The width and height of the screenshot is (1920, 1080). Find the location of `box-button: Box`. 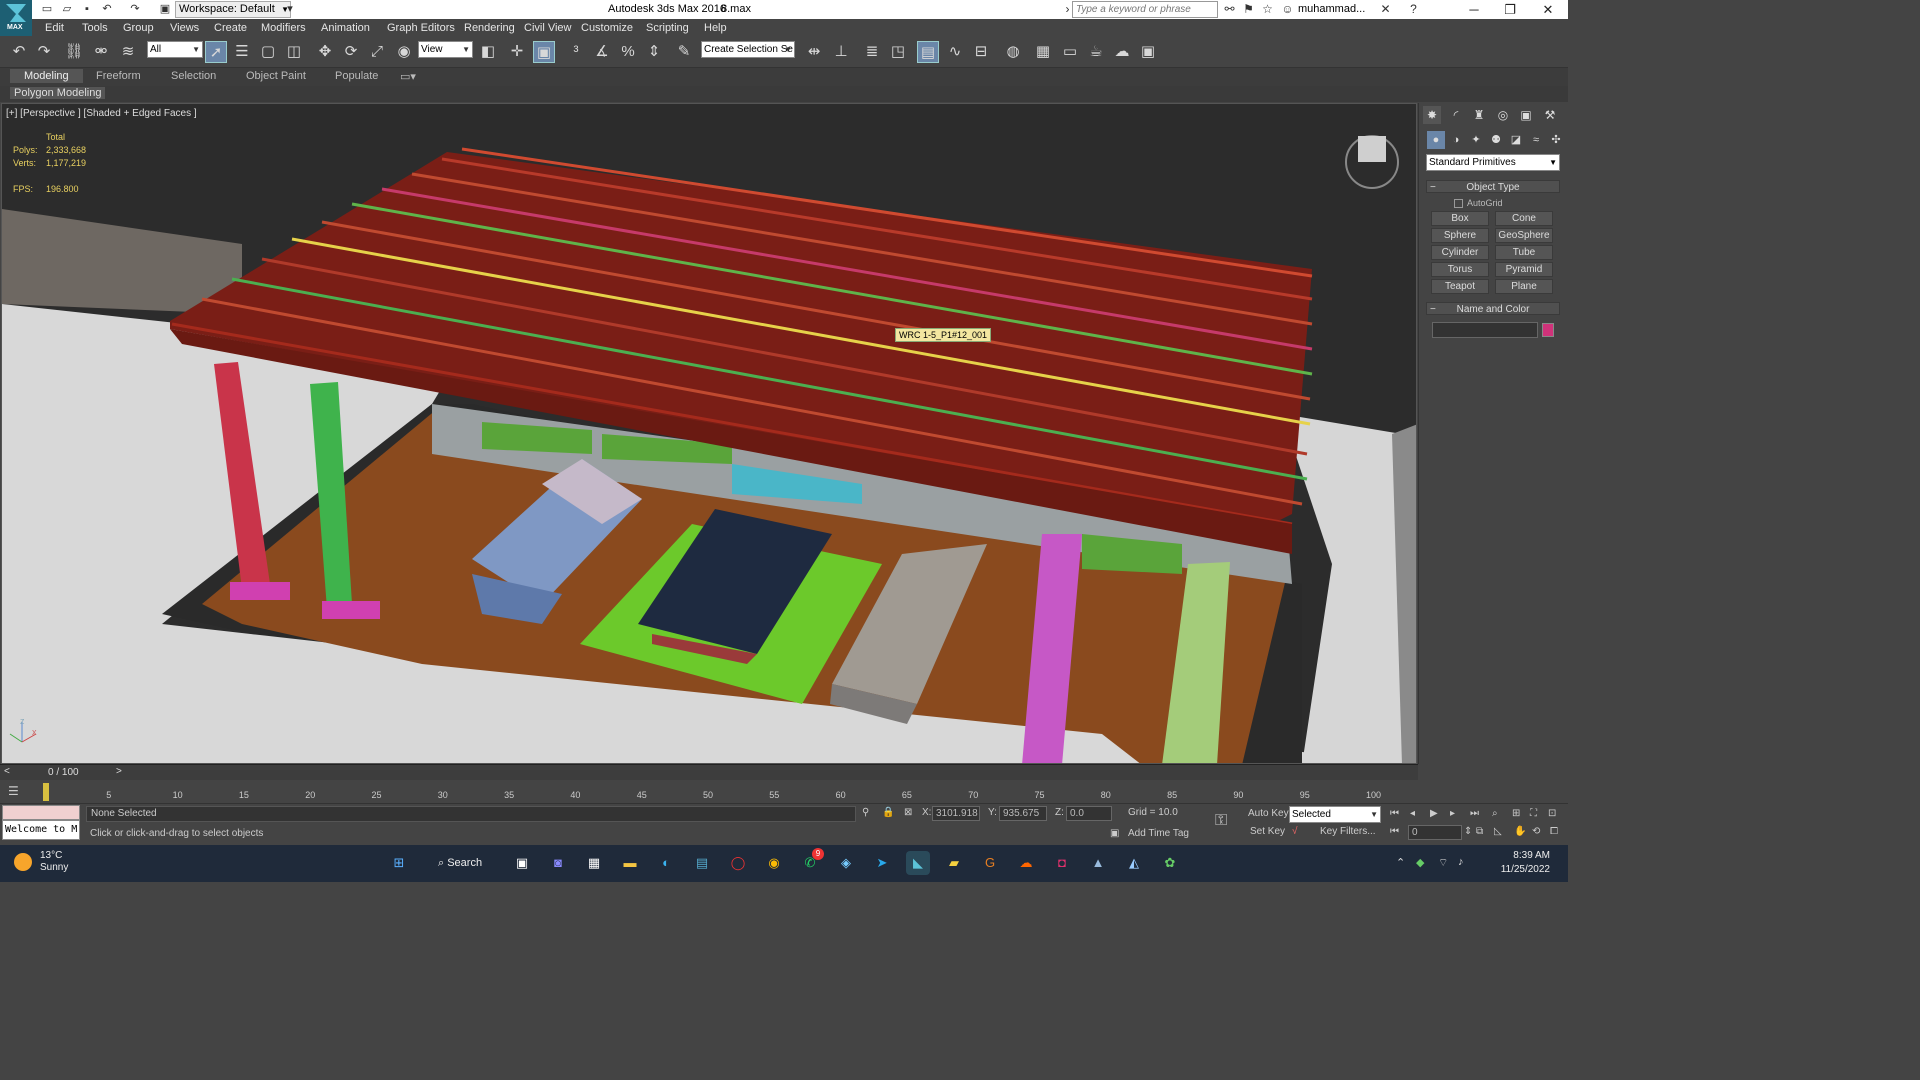

box-button: Box is located at coordinates (1460, 218).